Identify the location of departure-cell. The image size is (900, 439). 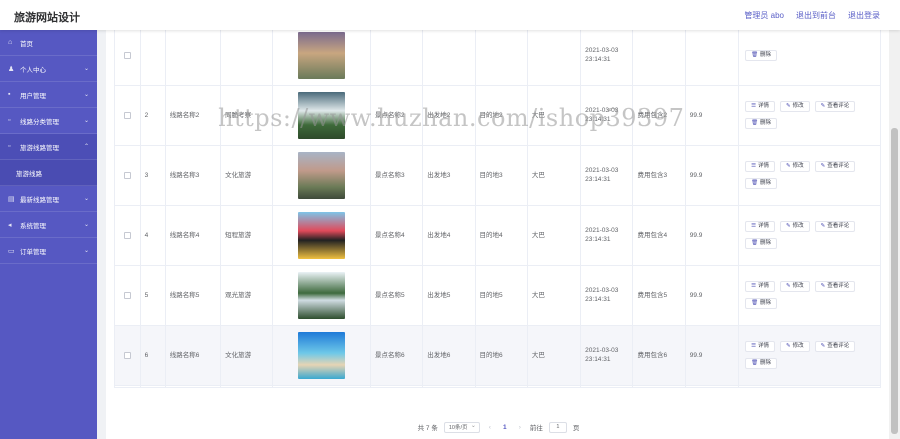
(449, 58).